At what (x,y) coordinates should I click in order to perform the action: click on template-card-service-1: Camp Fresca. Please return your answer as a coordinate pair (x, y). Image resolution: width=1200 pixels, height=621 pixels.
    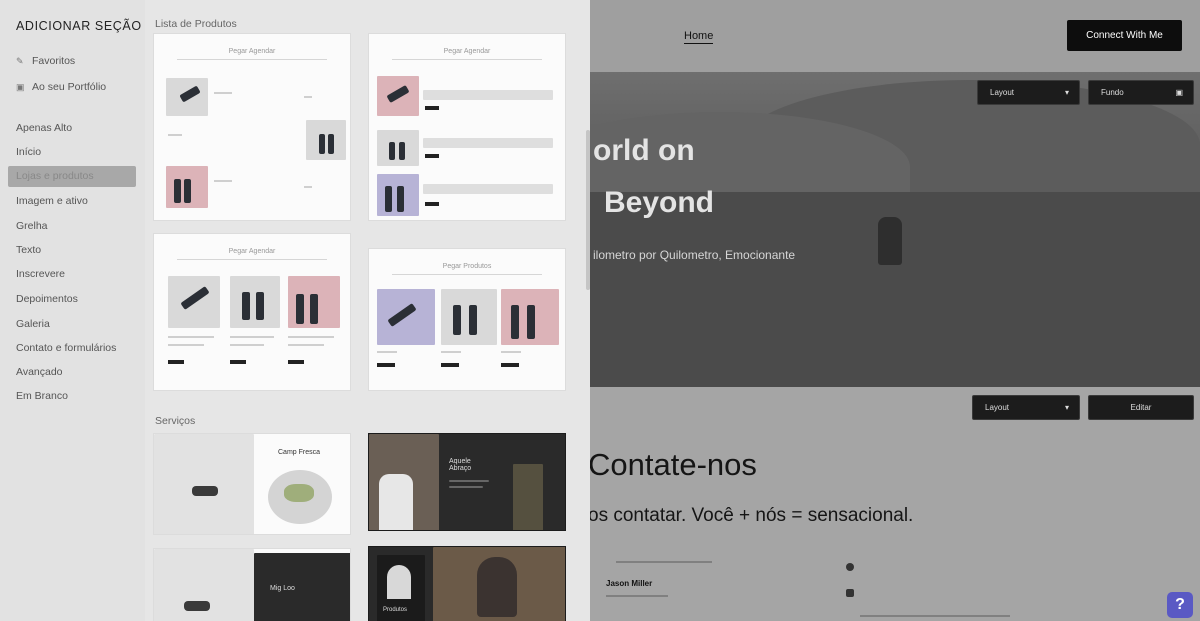
    Looking at the image, I should click on (252, 484).